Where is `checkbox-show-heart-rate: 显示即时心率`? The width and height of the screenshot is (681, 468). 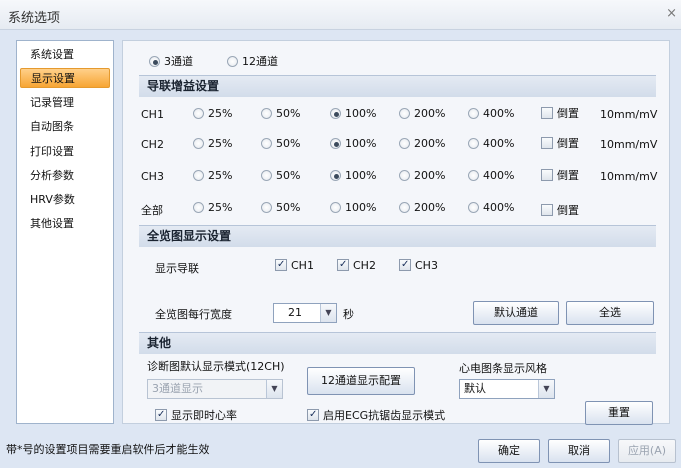 checkbox-show-heart-rate: 显示即时心率 is located at coordinates (196, 415).